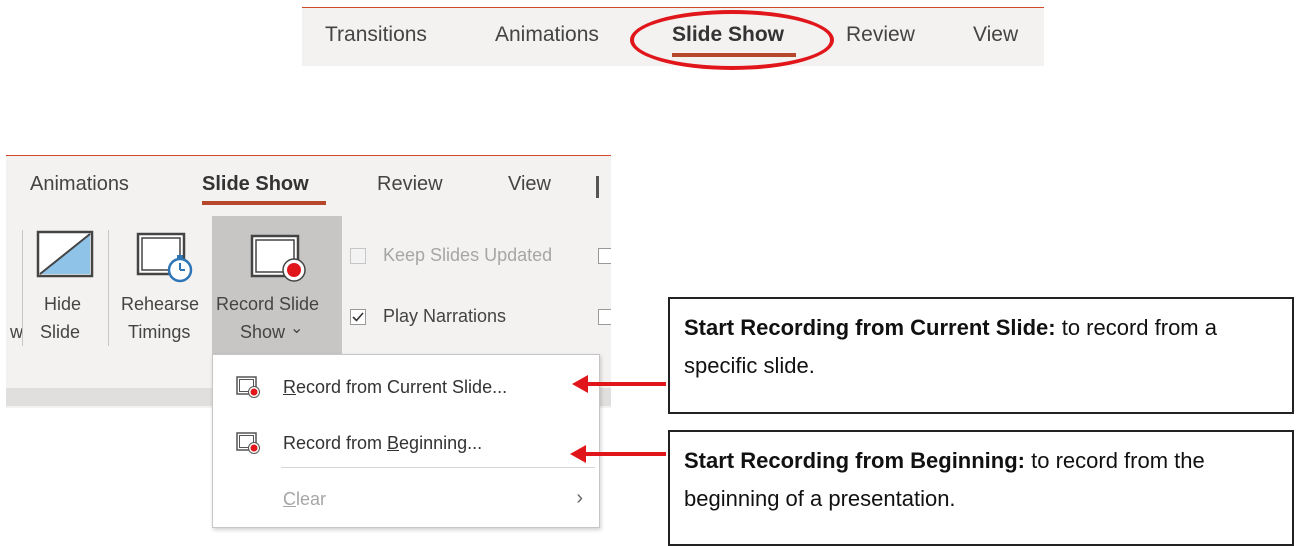  What do you see at coordinates (529, 184) in the screenshot?
I see `ribbon-tab-view: View` at bounding box center [529, 184].